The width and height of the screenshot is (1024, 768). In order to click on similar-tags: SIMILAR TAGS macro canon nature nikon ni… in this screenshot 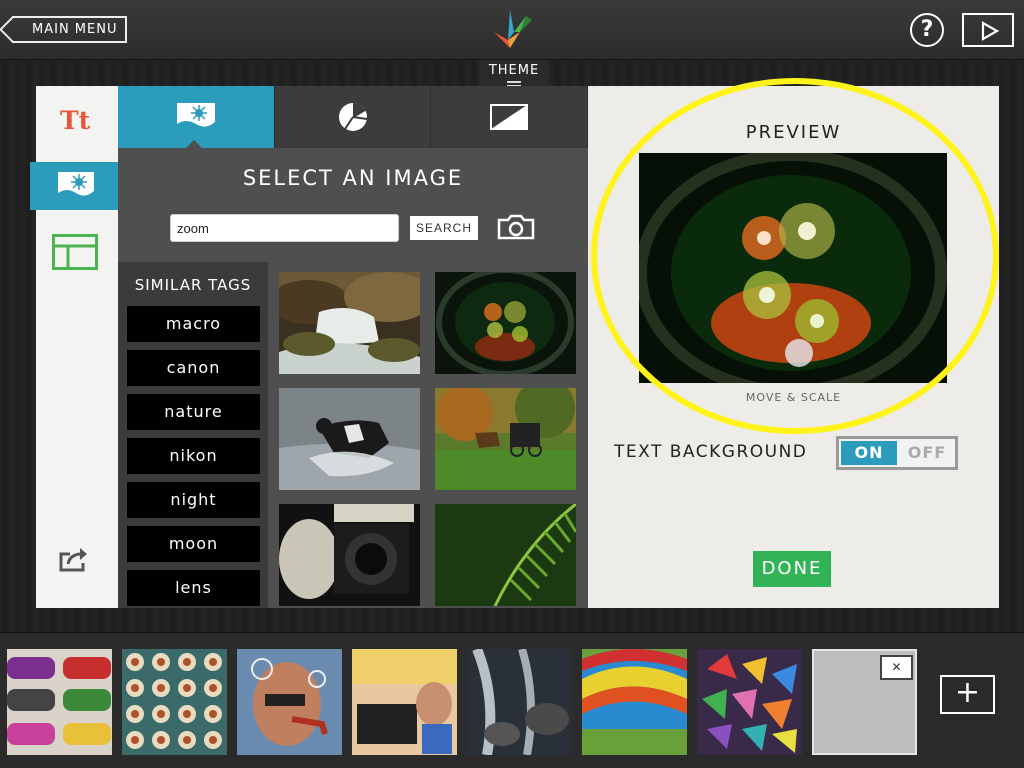, I will do `click(193, 435)`.